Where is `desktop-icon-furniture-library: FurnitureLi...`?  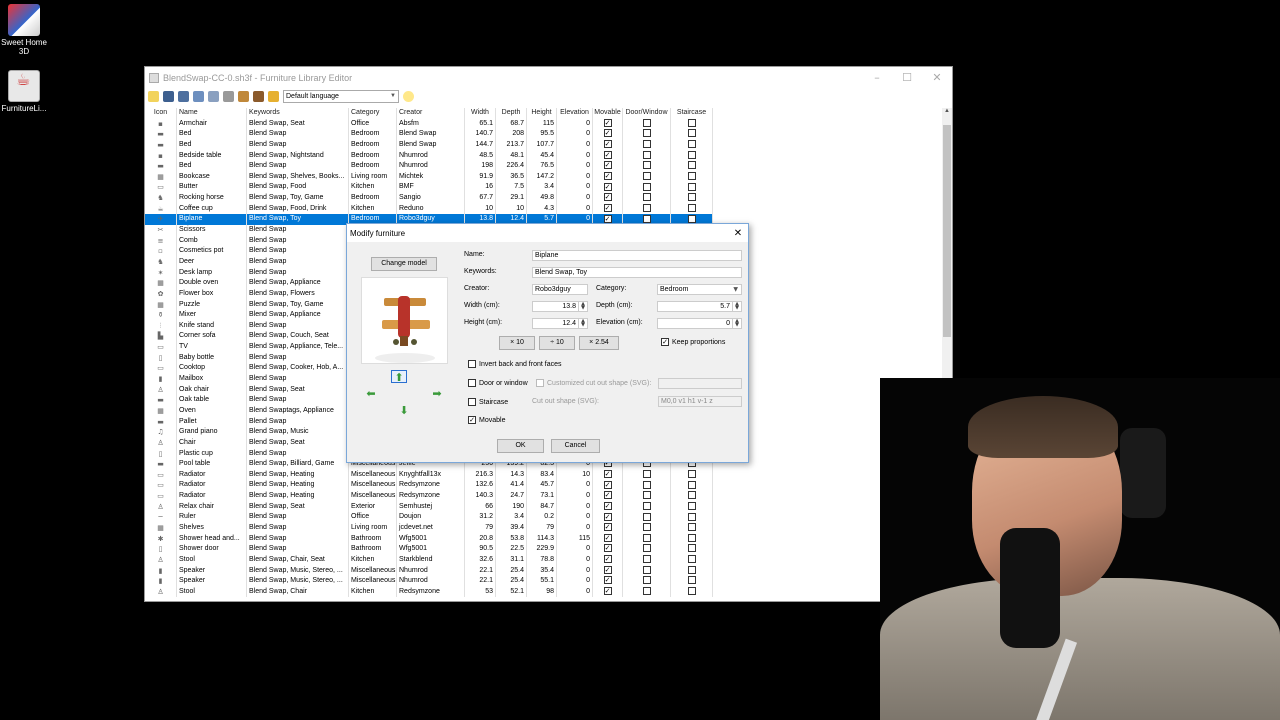 desktop-icon-furniture-library: FurnitureLi... is located at coordinates (24, 91).